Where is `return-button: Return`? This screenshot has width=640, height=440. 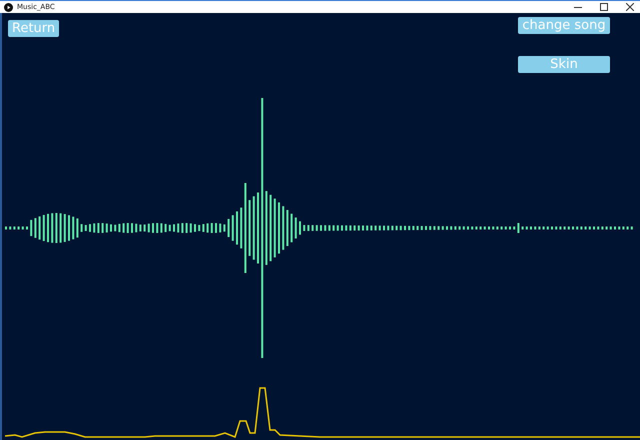
return-button: Return is located at coordinates (34, 28).